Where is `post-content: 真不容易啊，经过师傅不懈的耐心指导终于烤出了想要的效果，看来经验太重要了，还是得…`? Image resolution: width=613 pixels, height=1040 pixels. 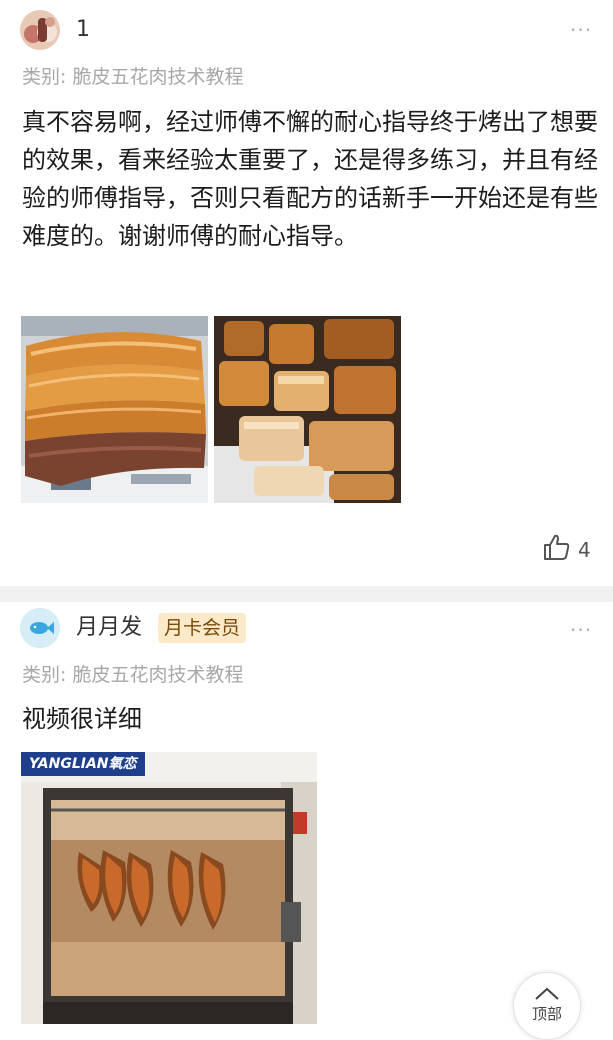
post-content: 真不容易啊，经过师傅不懈的耐心指导终于烤出了想要的效果，看来经验太重要了，还是得… is located at coordinates (310, 179).